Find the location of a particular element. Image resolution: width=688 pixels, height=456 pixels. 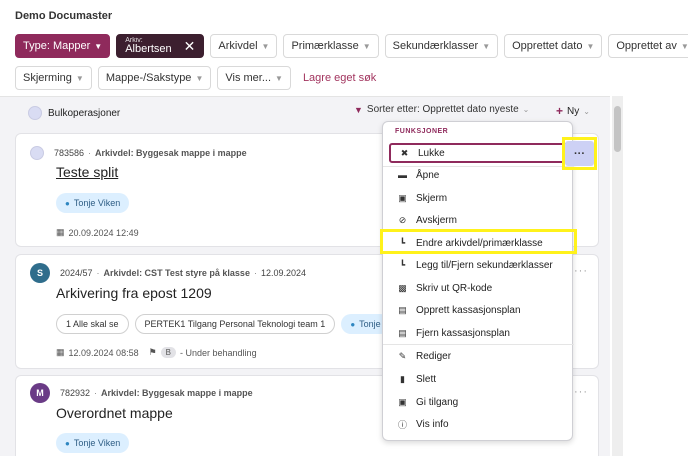

menu-item-label: Åpne is located at coordinates (428, 175).